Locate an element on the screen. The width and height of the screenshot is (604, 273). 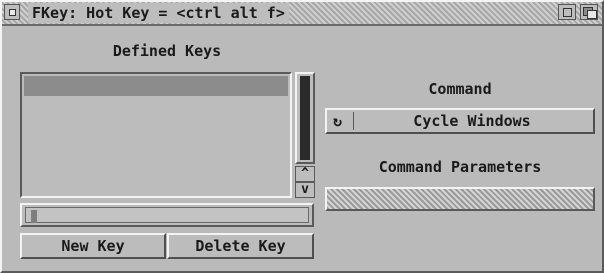
scroll-down-arrow-icon: v is located at coordinates (305, 190).